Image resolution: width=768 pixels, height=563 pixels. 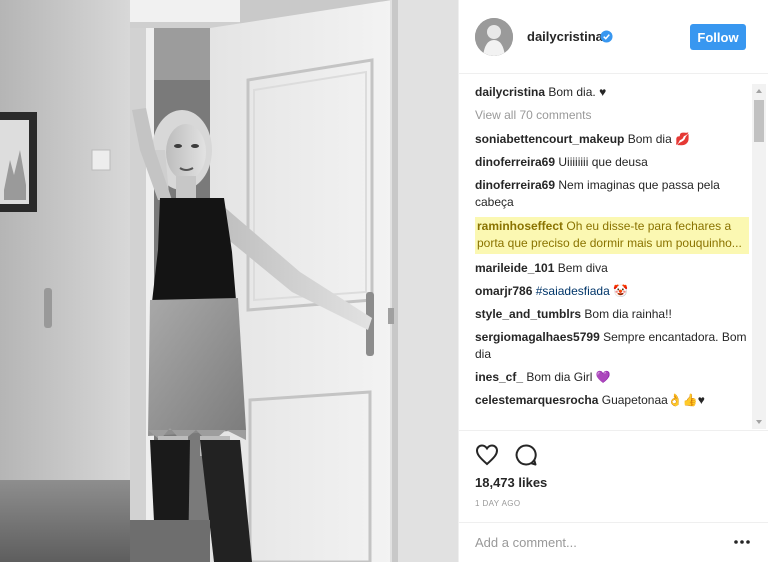 What do you see at coordinates (582, 268) in the screenshot?
I see `comment-text: Bem diva` at bounding box center [582, 268].